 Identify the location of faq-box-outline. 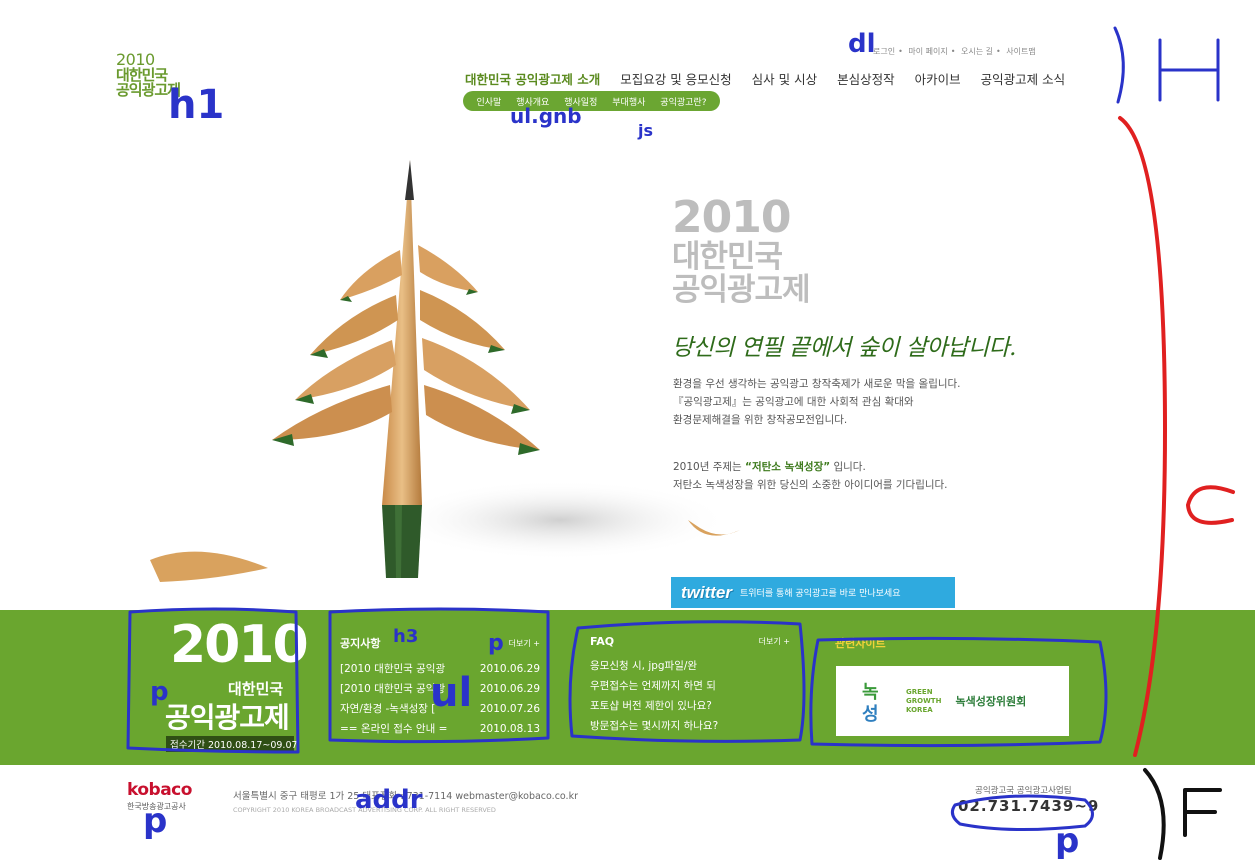
(687, 681).